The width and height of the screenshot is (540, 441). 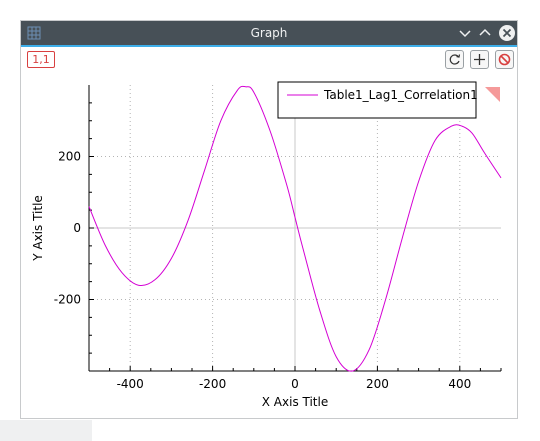 I want to click on x-tick-label: 0, so click(x=295, y=384).